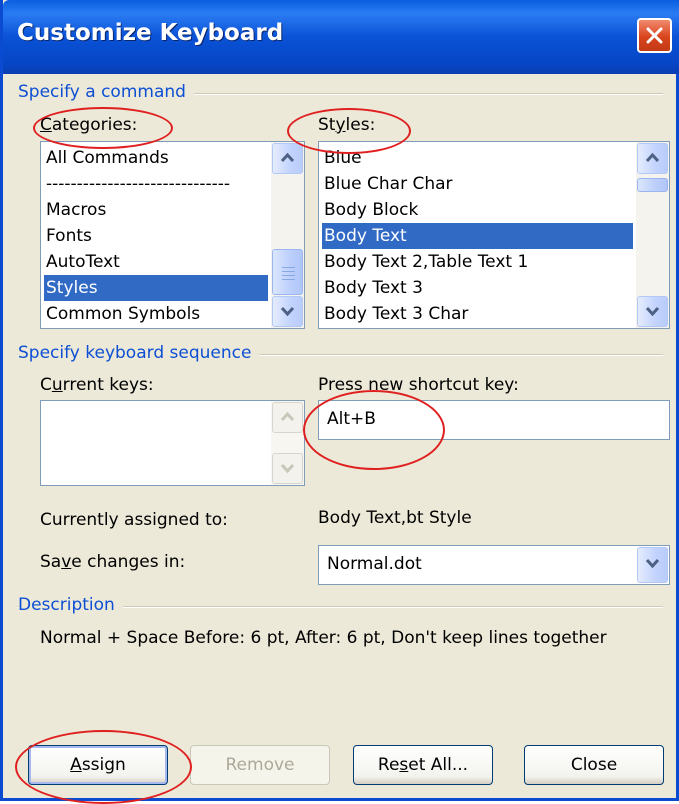 Image resolution: width=679 pixels, height=804 pixels. Describe the element at coordinates (477, 288) in the screenshot. I see `style-list-item: Body Text 3` at that location.